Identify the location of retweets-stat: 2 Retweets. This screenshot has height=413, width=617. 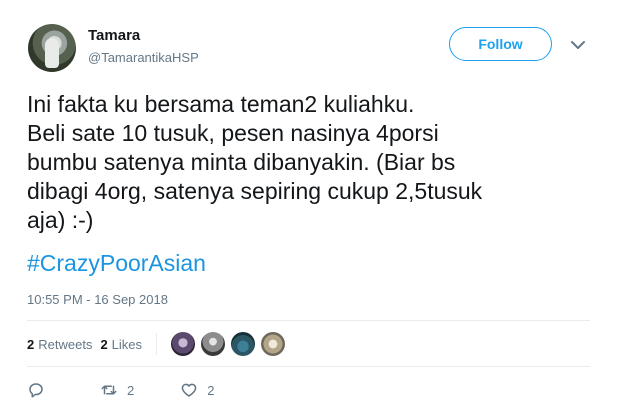
(59, 344).